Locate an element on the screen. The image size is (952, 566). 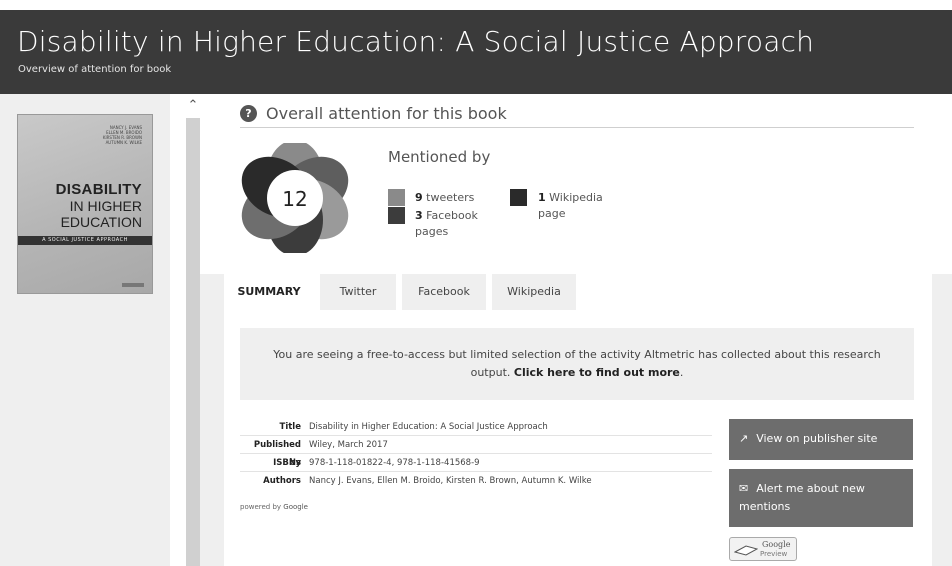
scrollbar is located at coordinates (193, 342).